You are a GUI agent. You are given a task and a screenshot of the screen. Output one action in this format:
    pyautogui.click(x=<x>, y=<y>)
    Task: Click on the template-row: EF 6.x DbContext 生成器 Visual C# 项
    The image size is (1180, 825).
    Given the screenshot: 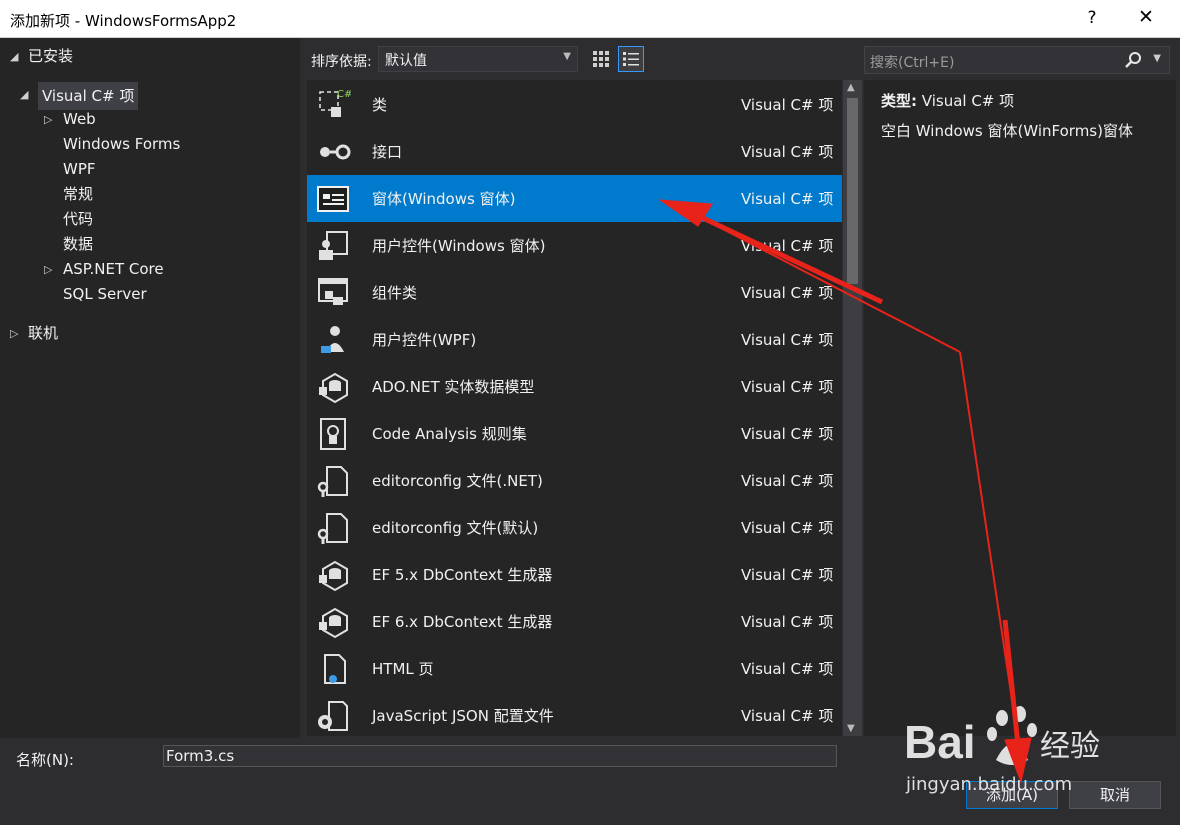 What is the action you would take?
    pyautogui.click(x=574, y=621)
    